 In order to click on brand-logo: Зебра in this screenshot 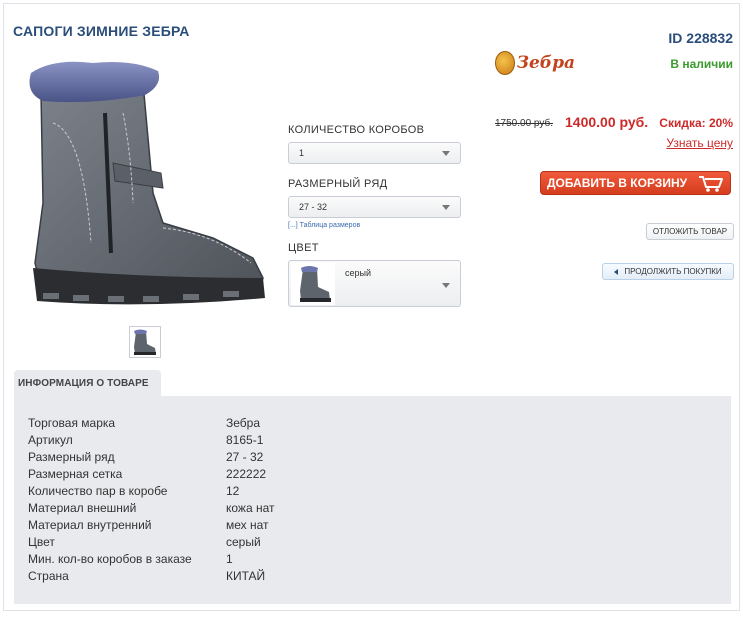, I will do `click(535, 63)`.